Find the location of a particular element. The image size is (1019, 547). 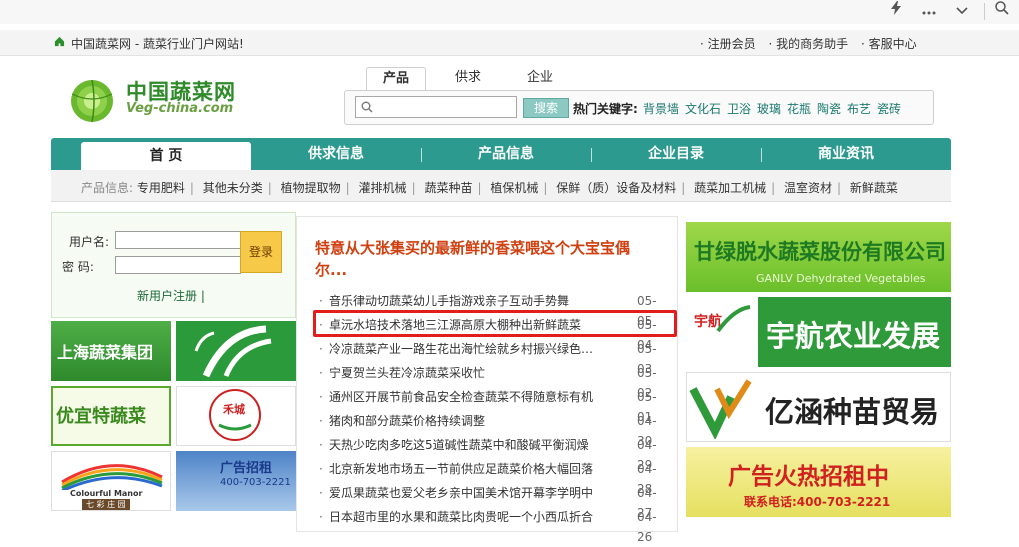

yihan-logo-icon is located at coordinates (720, 409).